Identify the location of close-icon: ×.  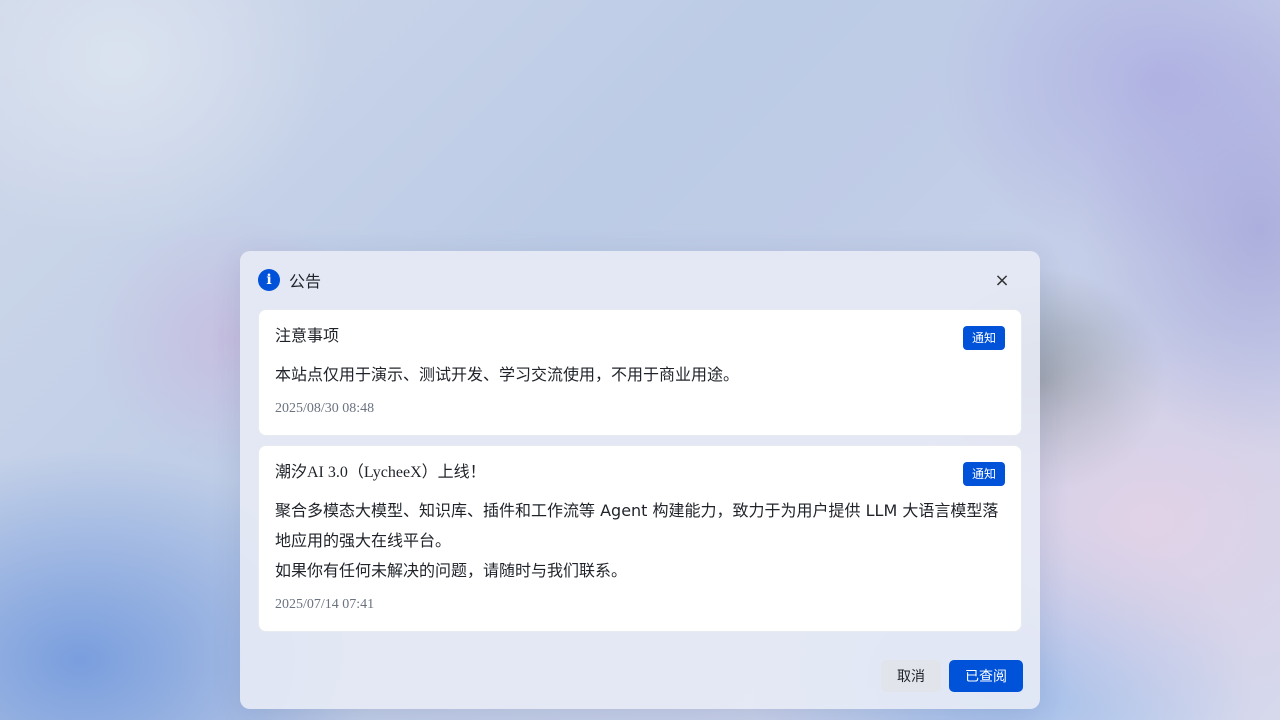
(1002, 280).